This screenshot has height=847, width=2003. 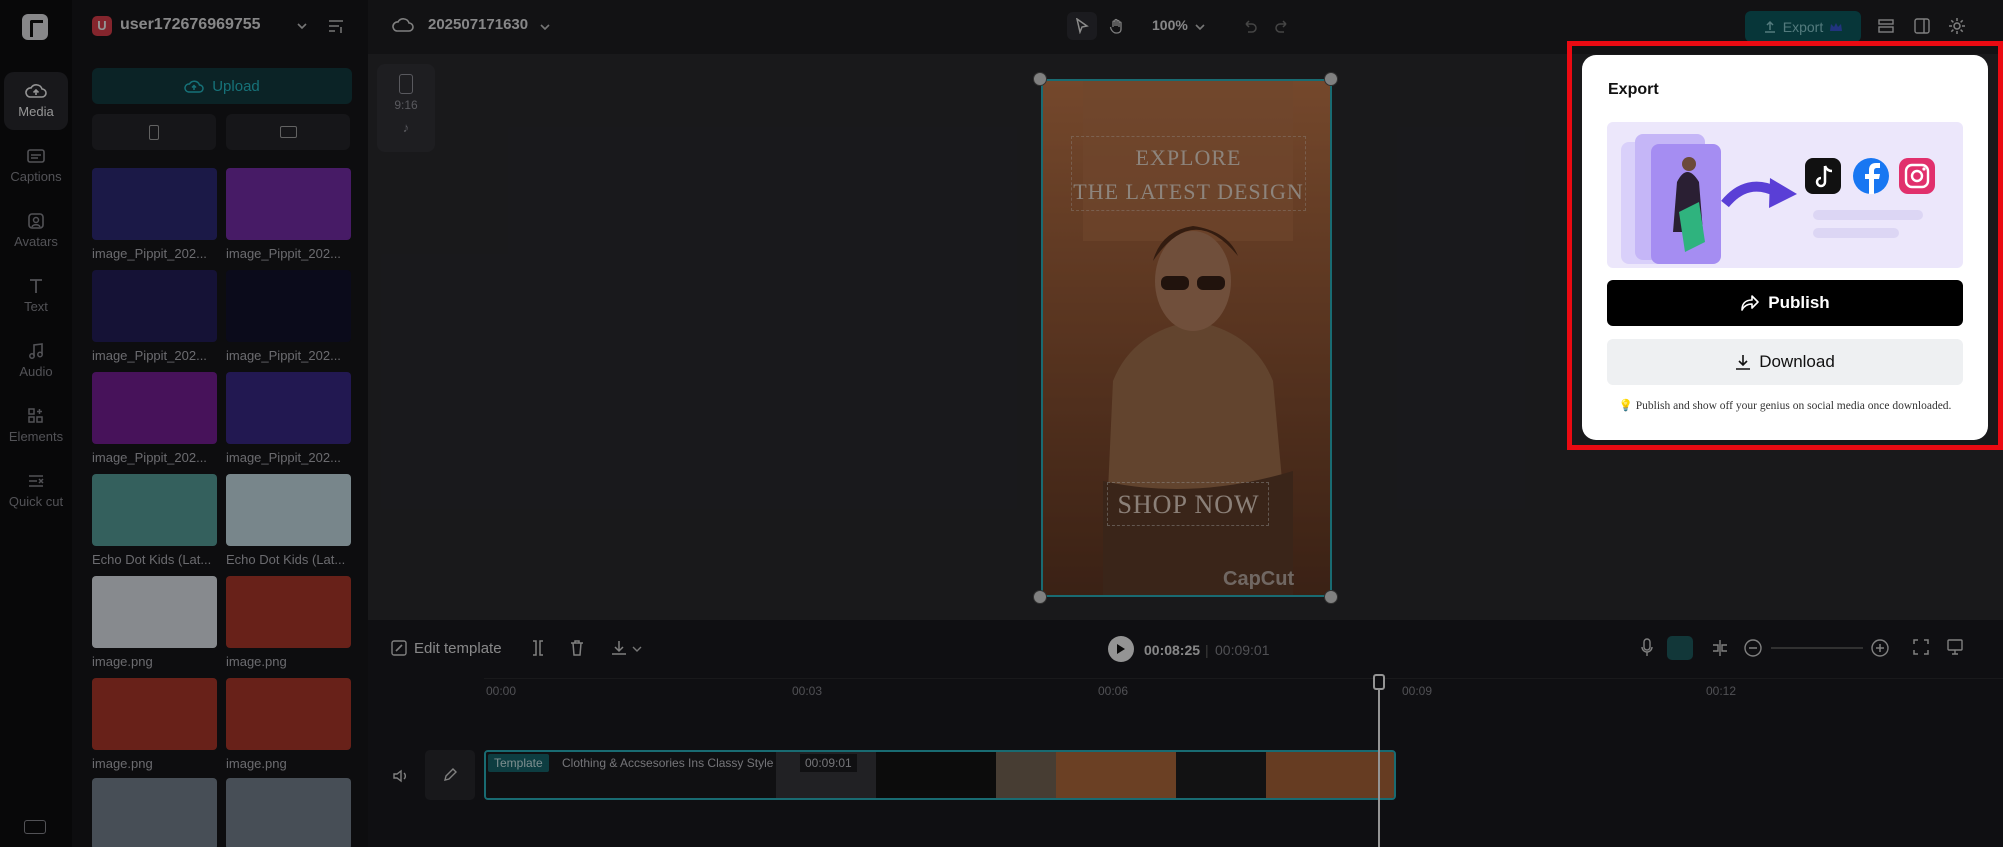 What do you see at coordinates (1785, 245) in the screenshot?
I see `highlight-frame` at bounding box center [1785, 245].